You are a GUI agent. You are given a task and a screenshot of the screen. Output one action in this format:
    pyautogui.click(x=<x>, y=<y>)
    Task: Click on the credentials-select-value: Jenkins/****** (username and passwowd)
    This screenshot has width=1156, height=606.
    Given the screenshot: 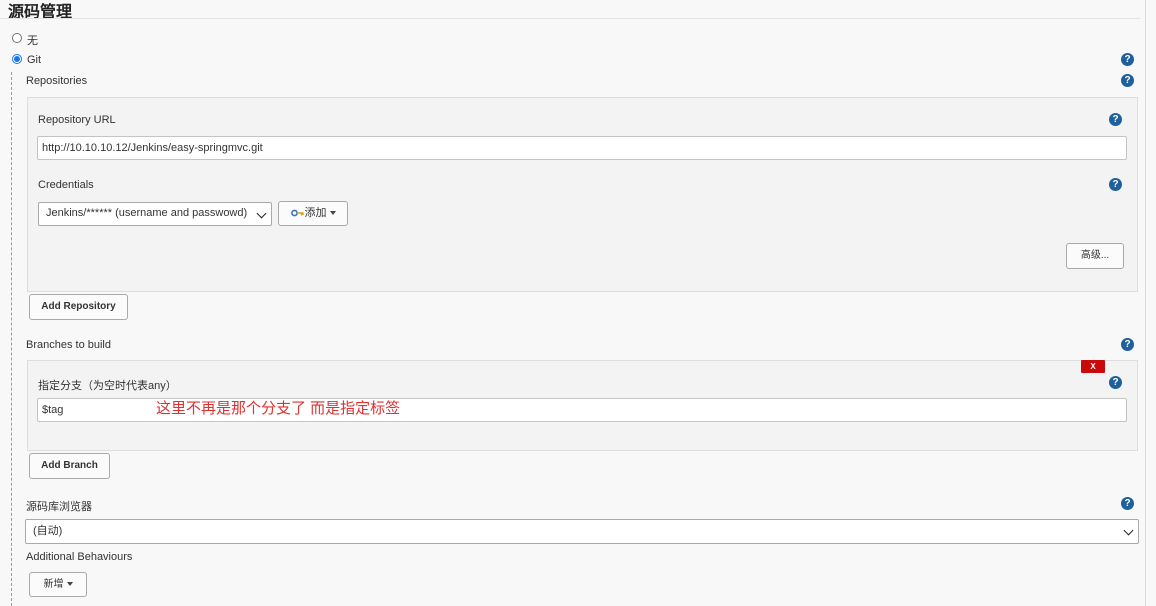 What is the action you would take?
    pyautogui.click(x=147, y=213)
    